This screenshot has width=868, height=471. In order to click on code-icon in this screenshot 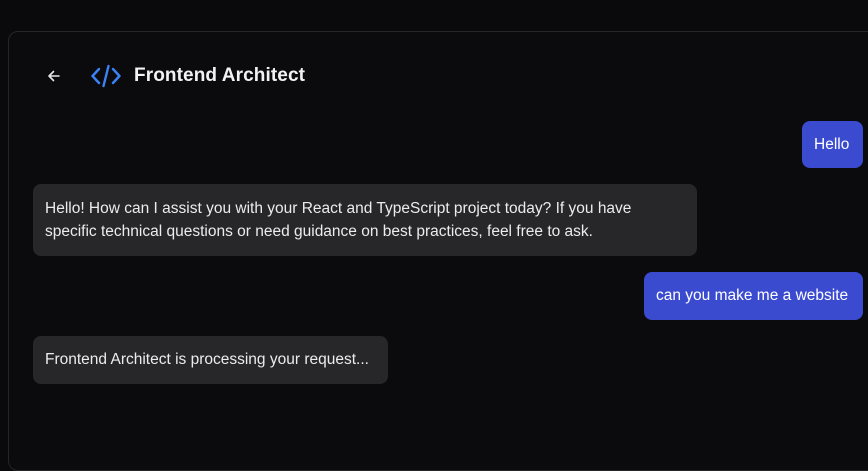, I will do `click(106, 76)`.